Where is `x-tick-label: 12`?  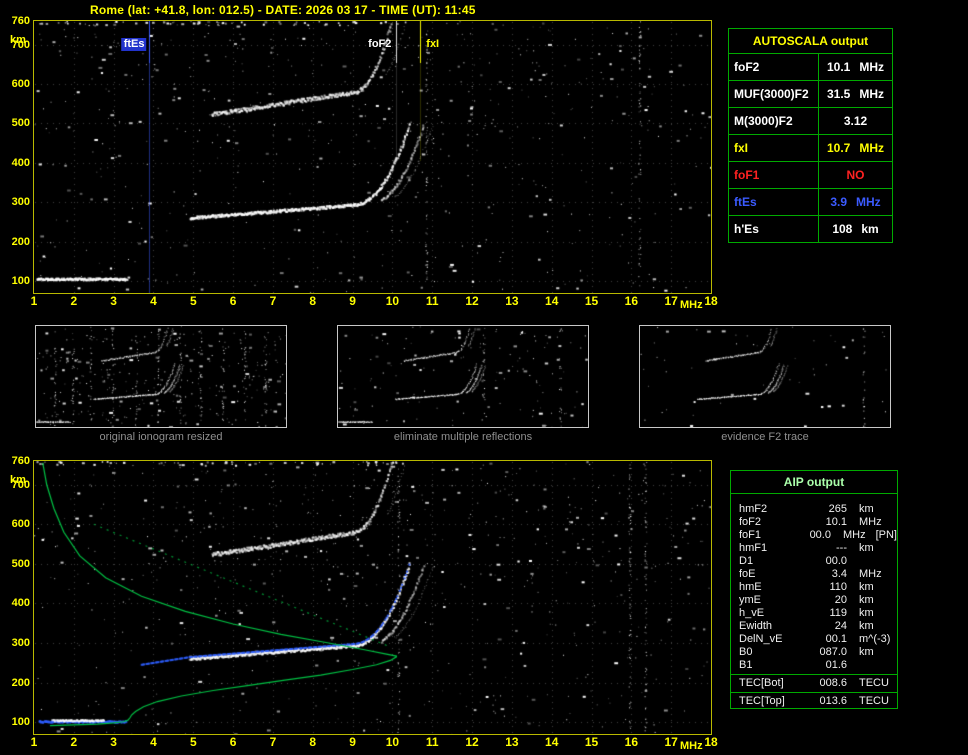 x-tick-label: 12 is located at coordinates (472, 742).